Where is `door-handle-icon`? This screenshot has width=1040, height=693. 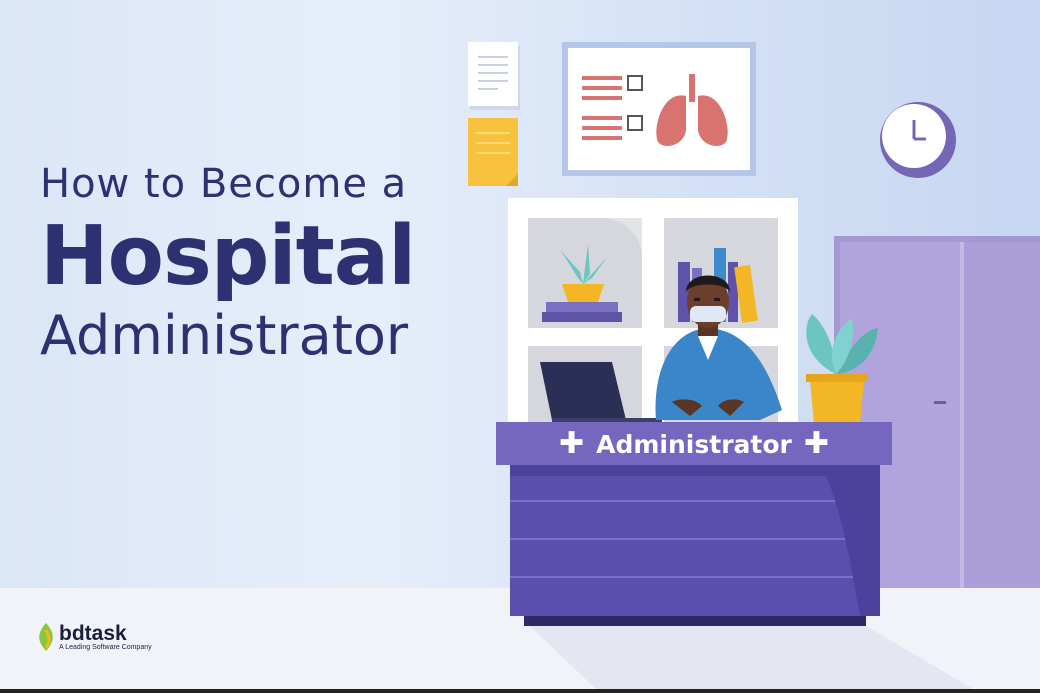
door-handle-icon is located at coordinates (940, 402).